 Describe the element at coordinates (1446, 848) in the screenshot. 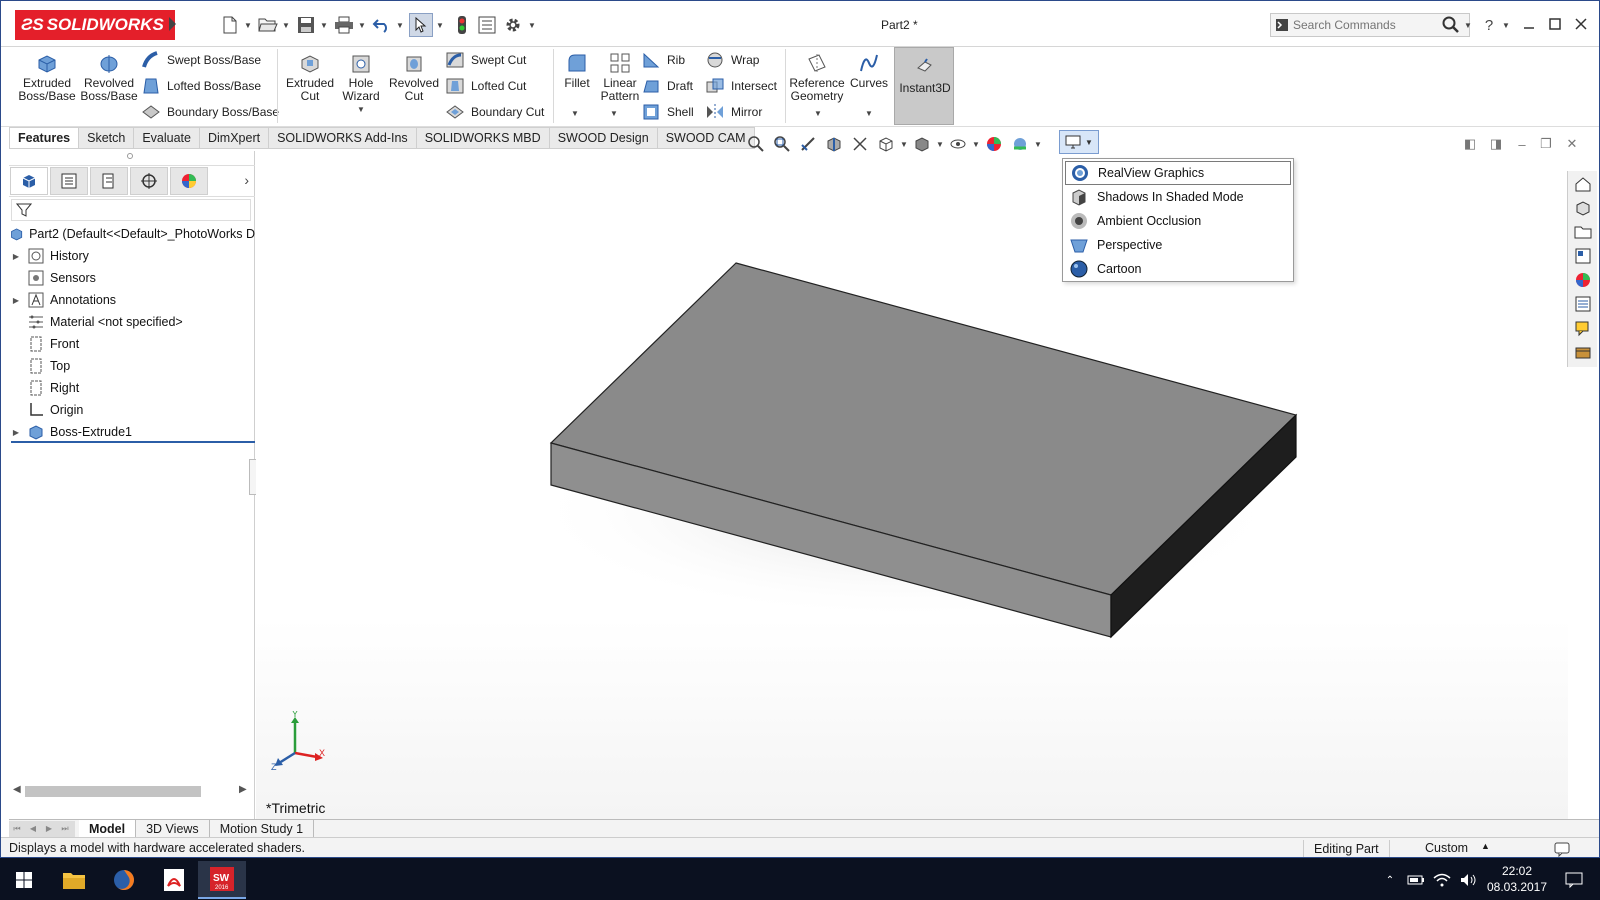

I see `units-selector: Custom` at that location.